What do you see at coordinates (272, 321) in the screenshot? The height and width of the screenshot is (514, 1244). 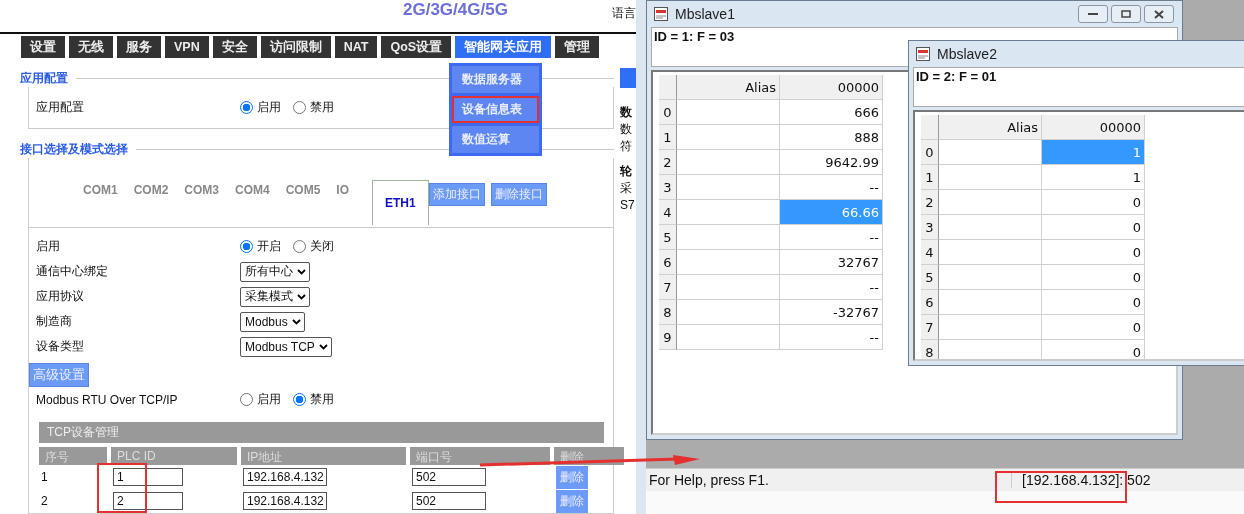 I see `select-field: Modbus` at bounding box center [272, 321].